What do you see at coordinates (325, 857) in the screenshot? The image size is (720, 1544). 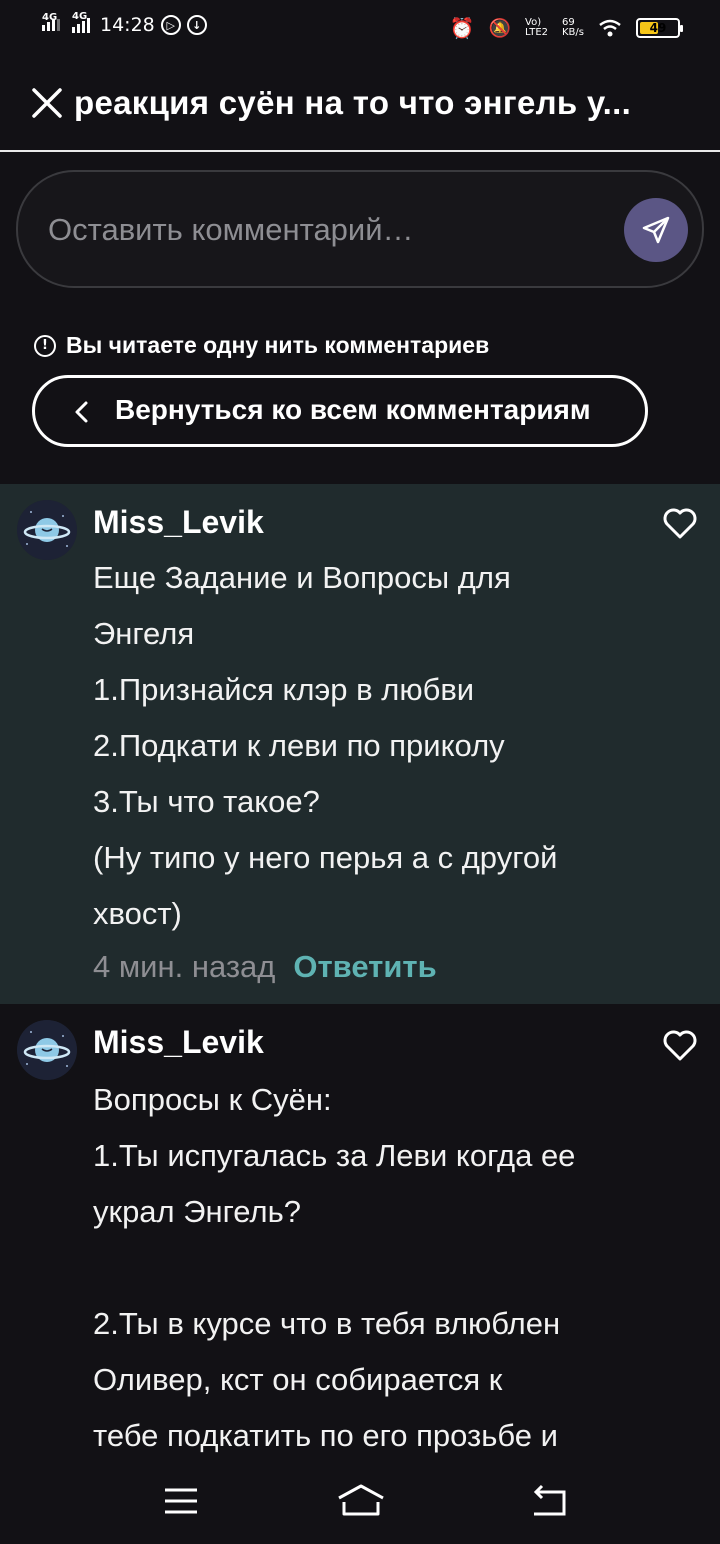 I see `comment-text-line: (Ну типо у него перья а с другой` at bounding box center [325, 857].